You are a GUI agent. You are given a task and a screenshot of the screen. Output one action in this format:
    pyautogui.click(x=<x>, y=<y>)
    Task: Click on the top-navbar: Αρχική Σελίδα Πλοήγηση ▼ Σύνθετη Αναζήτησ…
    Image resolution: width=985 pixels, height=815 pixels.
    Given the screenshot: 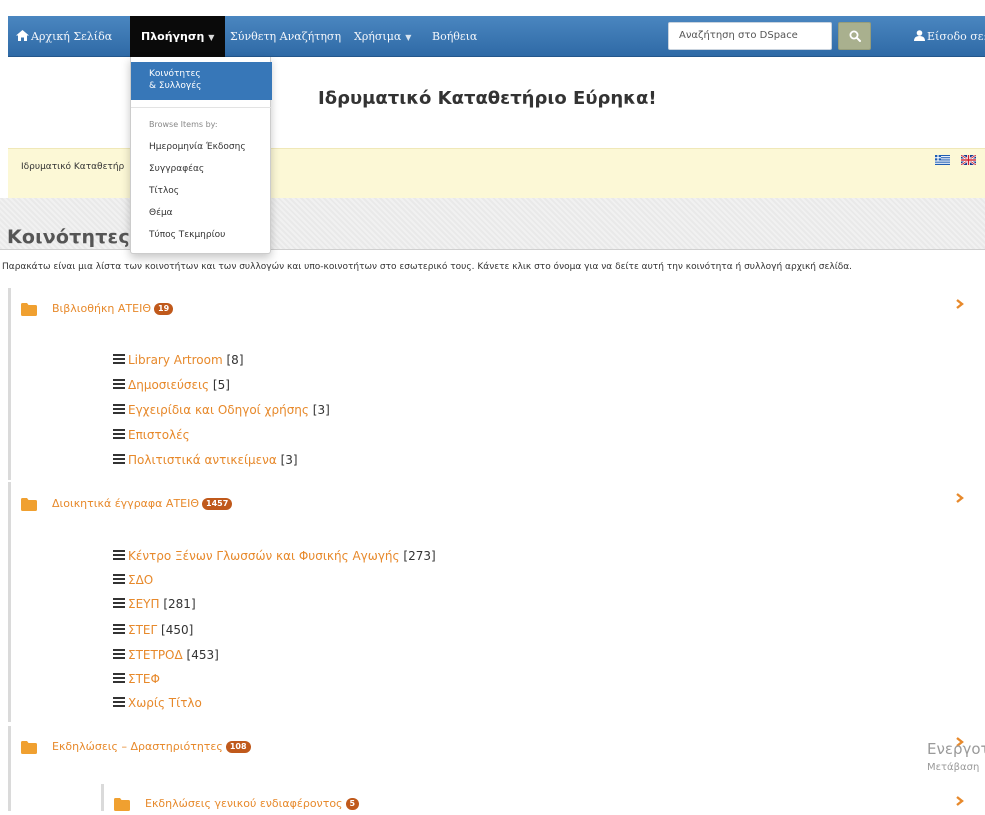 What is the action you would take?
    pyautogui.click(x=496, y=36)
    